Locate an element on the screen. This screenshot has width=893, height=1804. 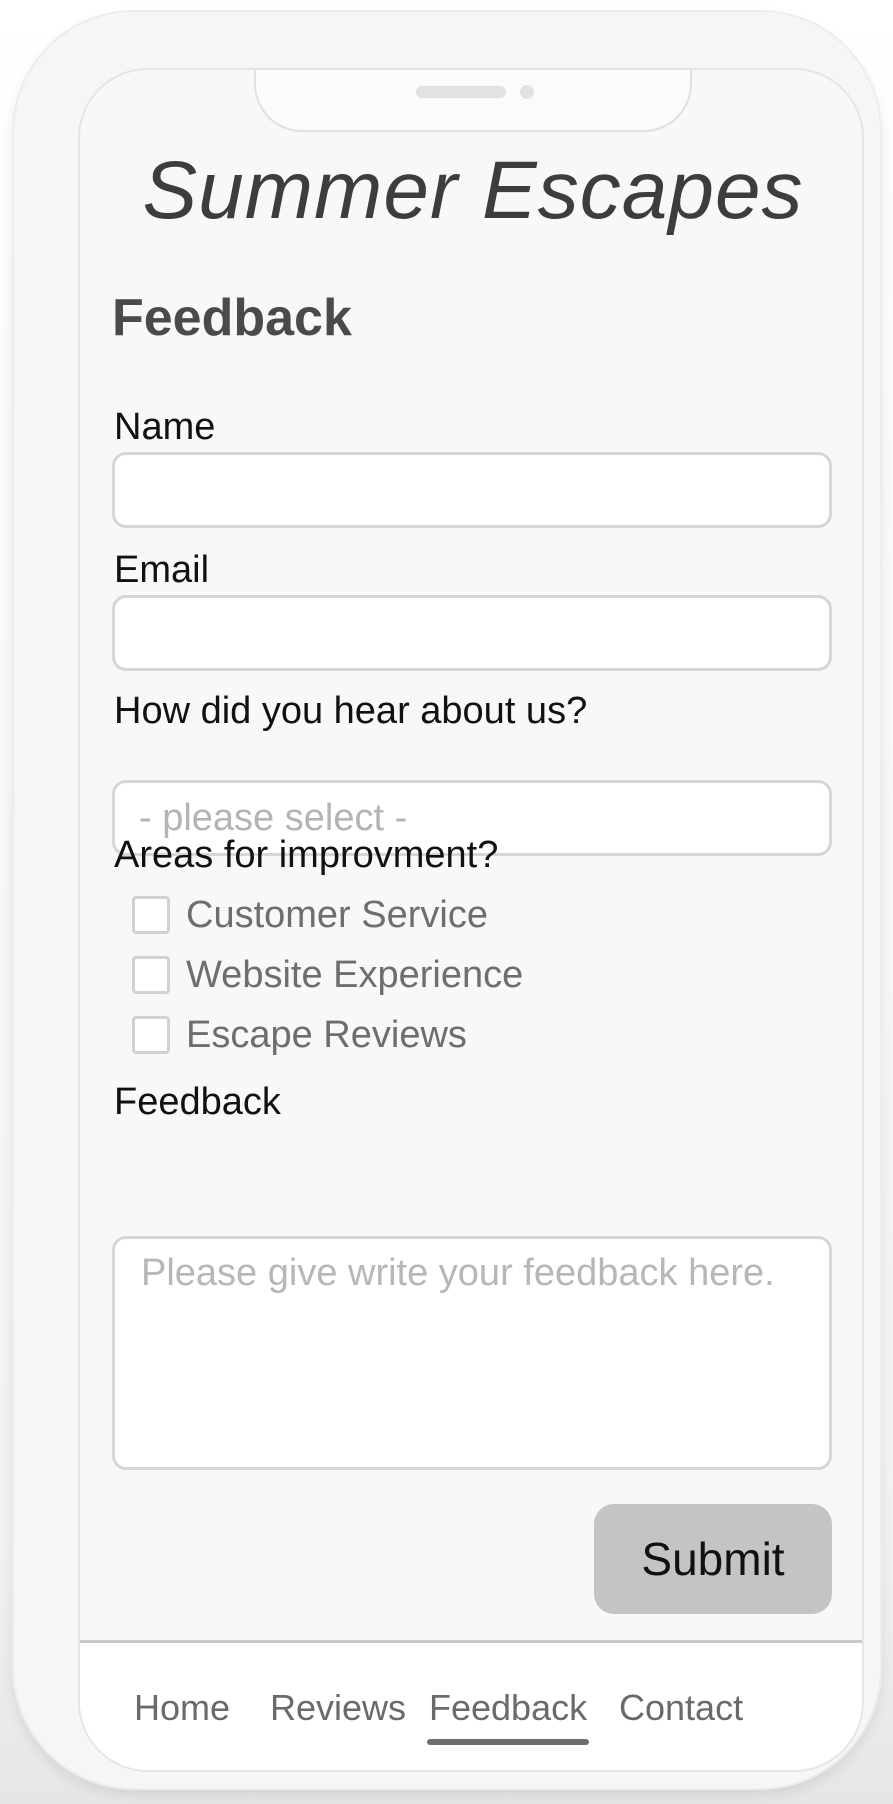
app-title: Summer Escapes is located at coordinates (473, 190).